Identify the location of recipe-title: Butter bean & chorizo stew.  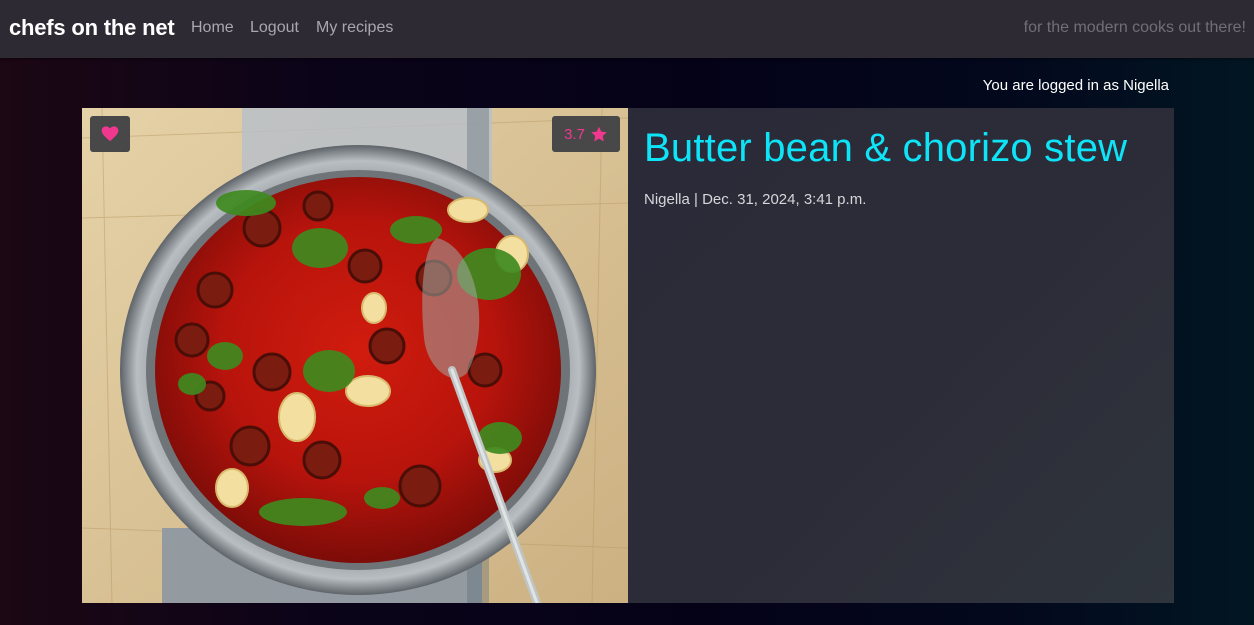
(886, 148).